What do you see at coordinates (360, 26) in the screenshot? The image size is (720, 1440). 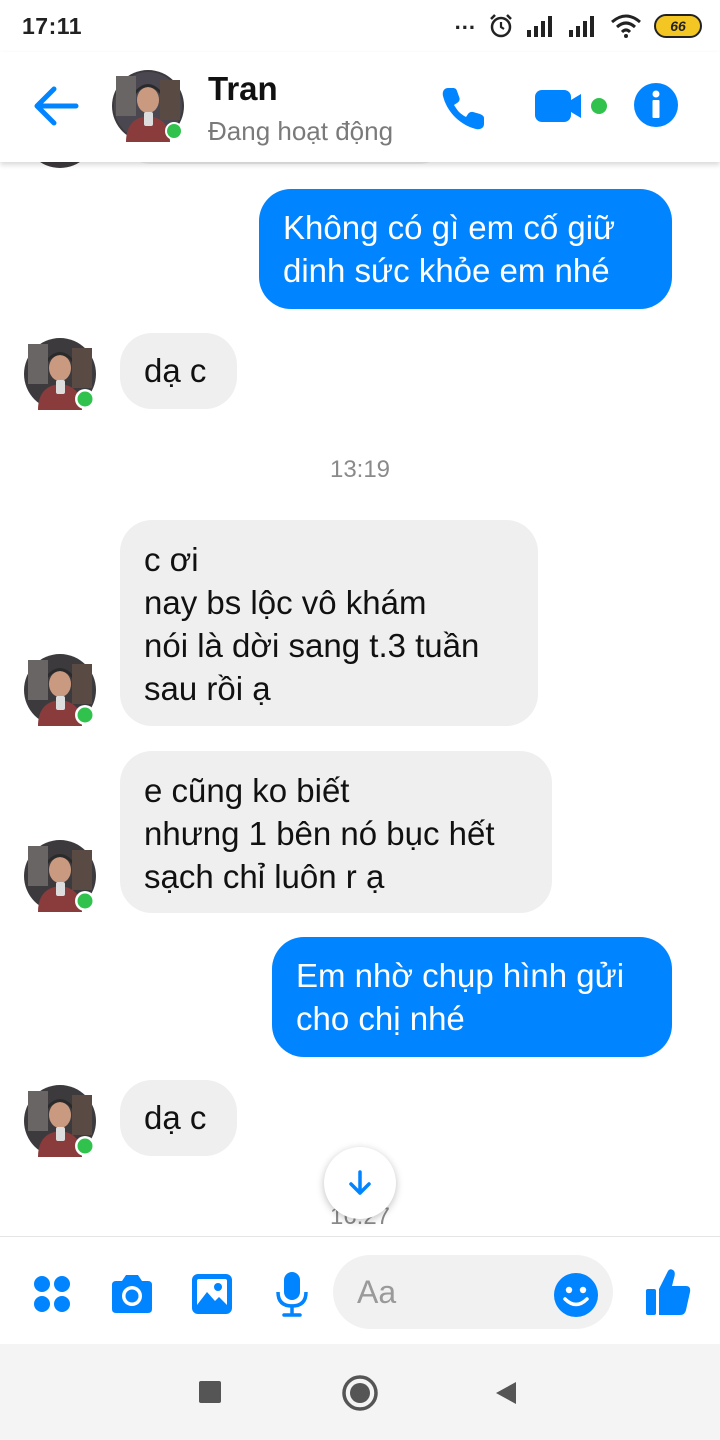 I see `status-bar: 17:11 ... 66` at bounding box center [360, 26].